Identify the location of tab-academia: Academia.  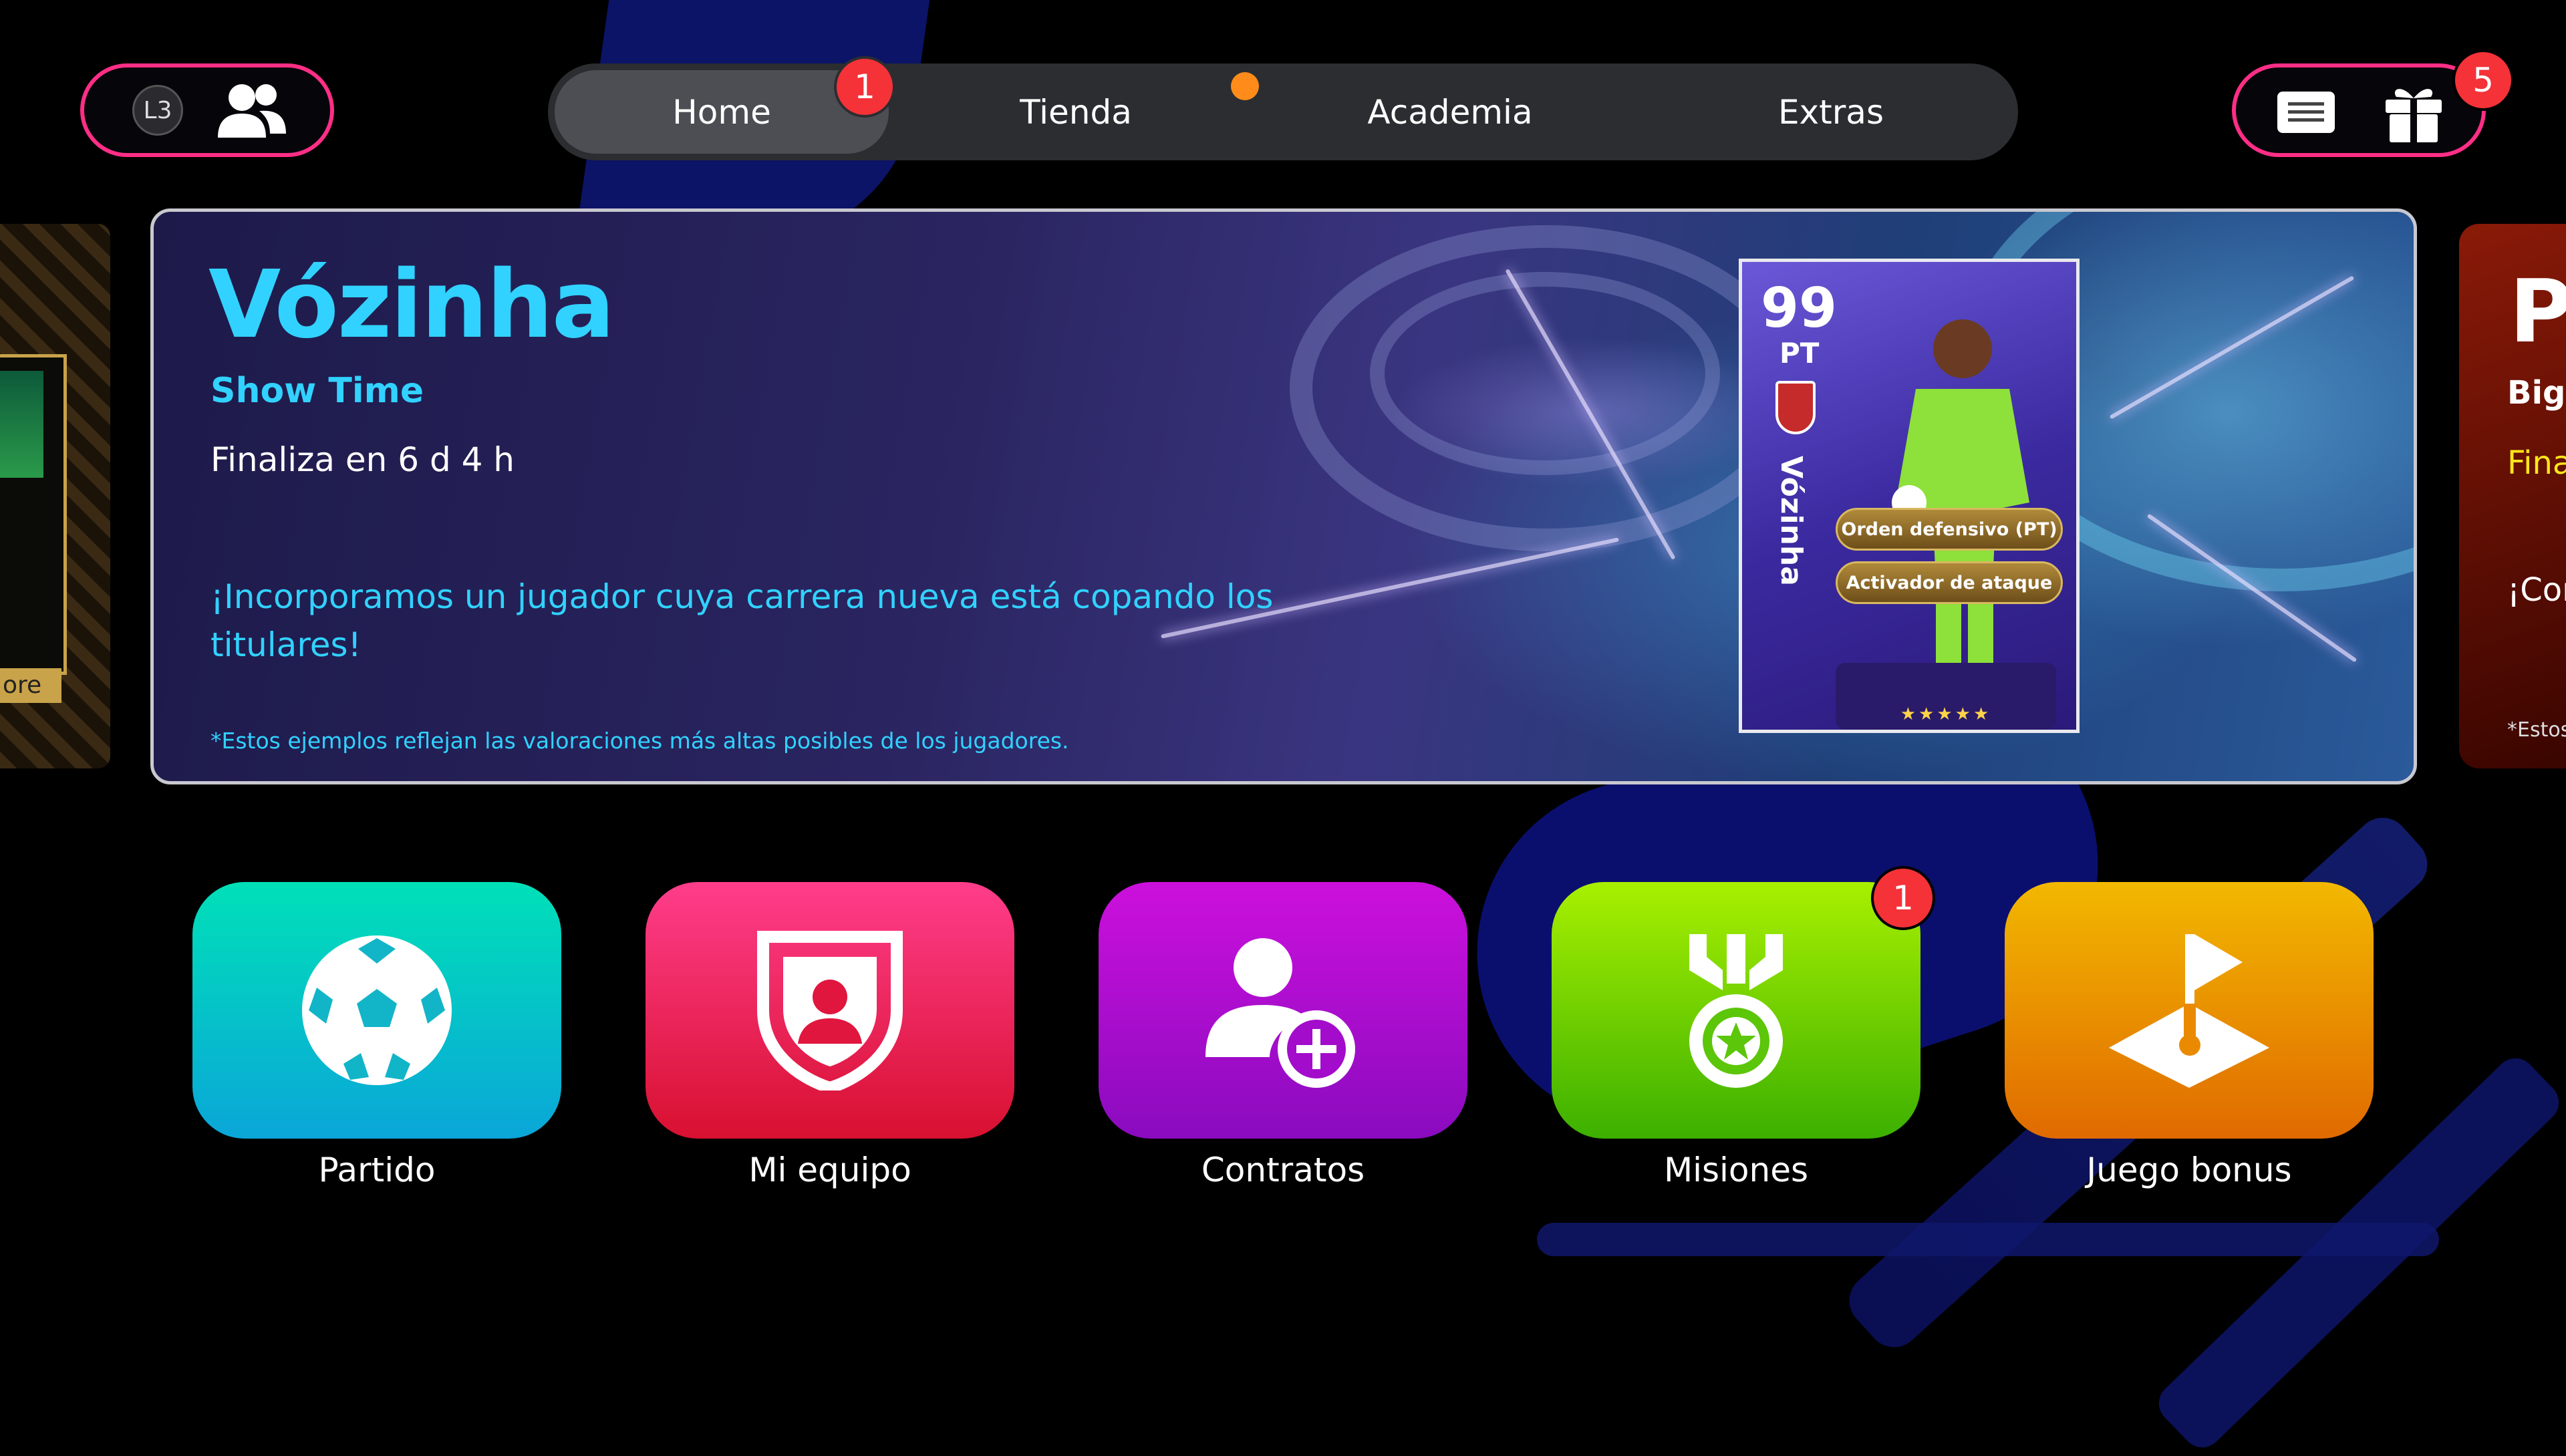
(1450, 112).